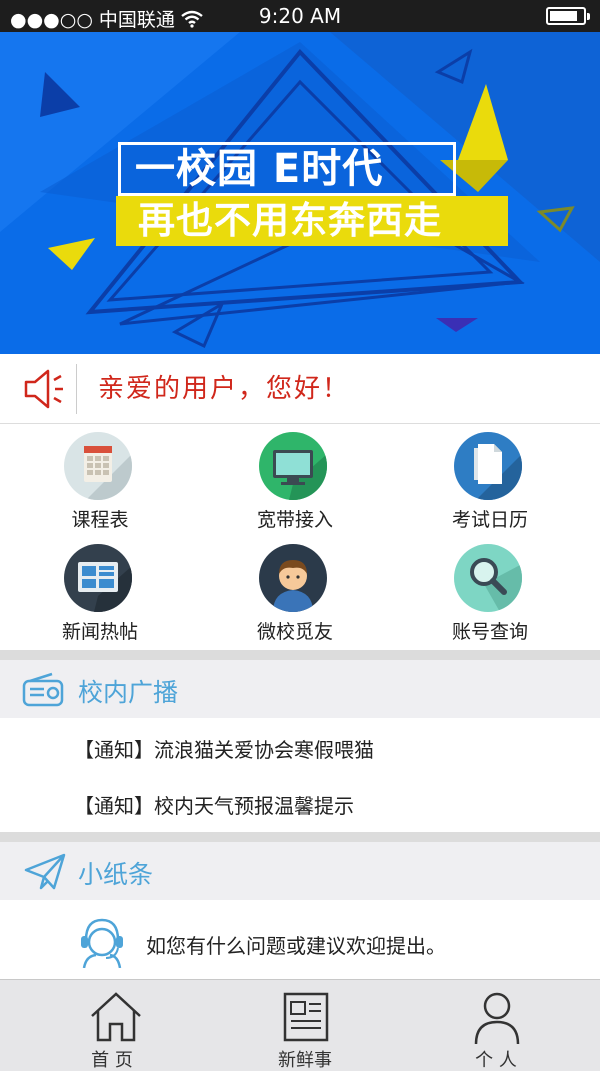 Image resolution: width=600 pixels, height=1072 pixels. What do you see at coordinates (293, 466) in the screenshot?
I see `monitor-icon` at bounding box center [293, 466].